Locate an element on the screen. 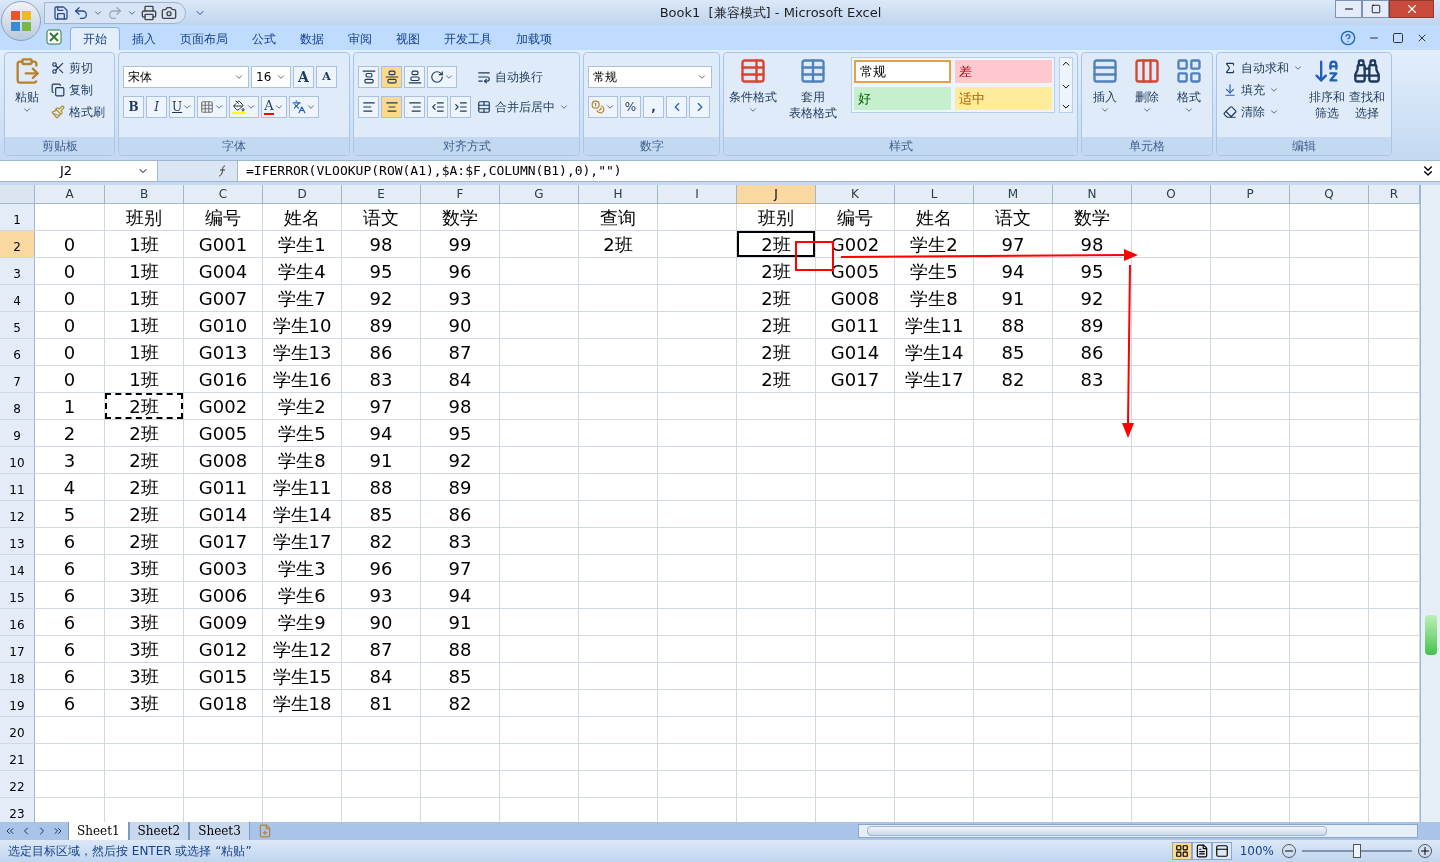 The height and width of the screenshot is (862, 1440). row-header: 4 is located at coordinates (17, 298).